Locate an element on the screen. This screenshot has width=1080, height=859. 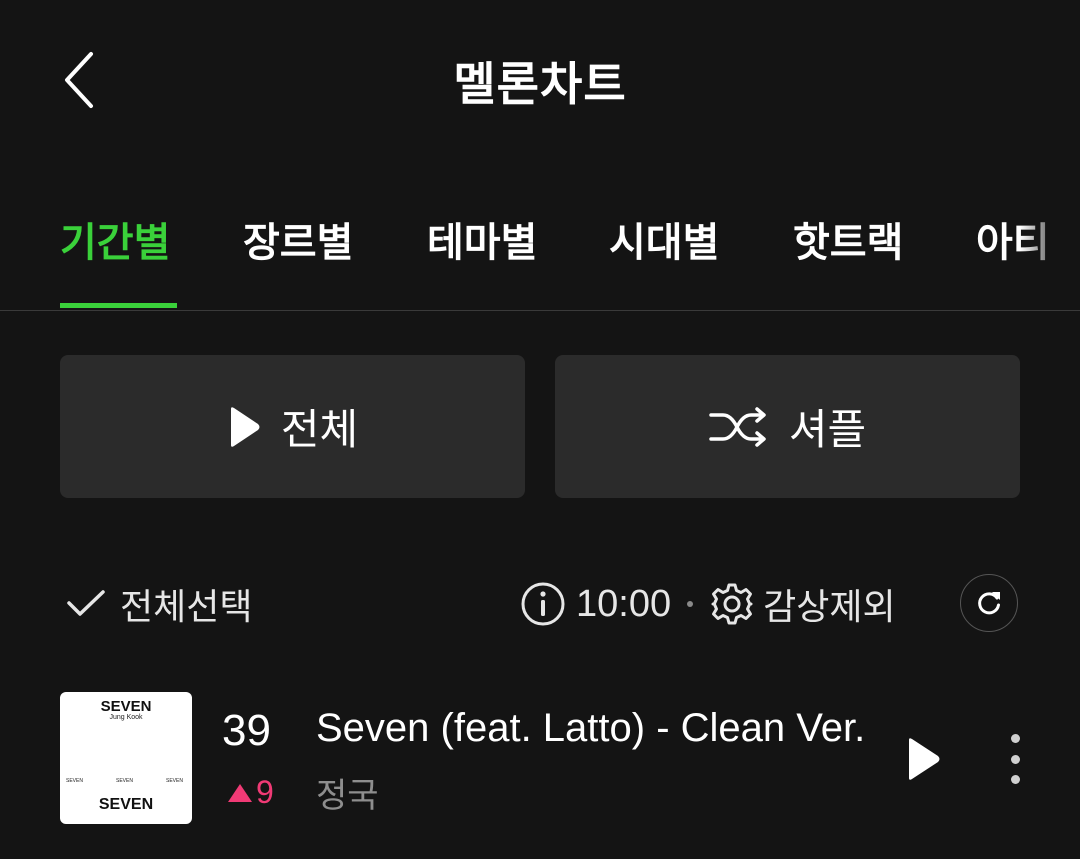
tab-scroll-fade is located at coordinates (1050, 244).